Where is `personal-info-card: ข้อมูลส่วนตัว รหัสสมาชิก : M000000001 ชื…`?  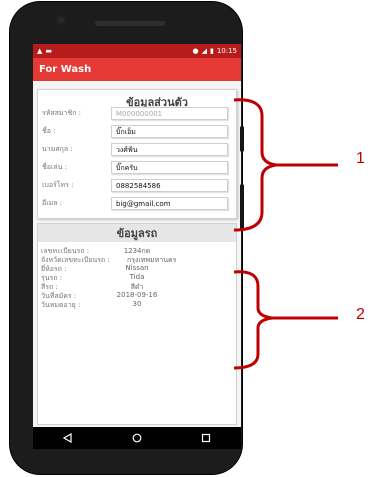
personal-info-card: ข้อมูลส่วนตัว รหัสสมาชิก : M000000001 ชื… is located at coordinates (137, 154).